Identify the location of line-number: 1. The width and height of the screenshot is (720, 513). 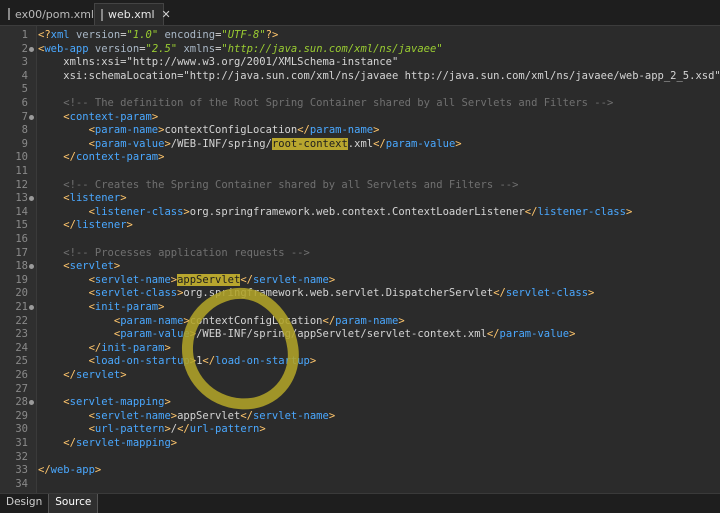
(24, 35).